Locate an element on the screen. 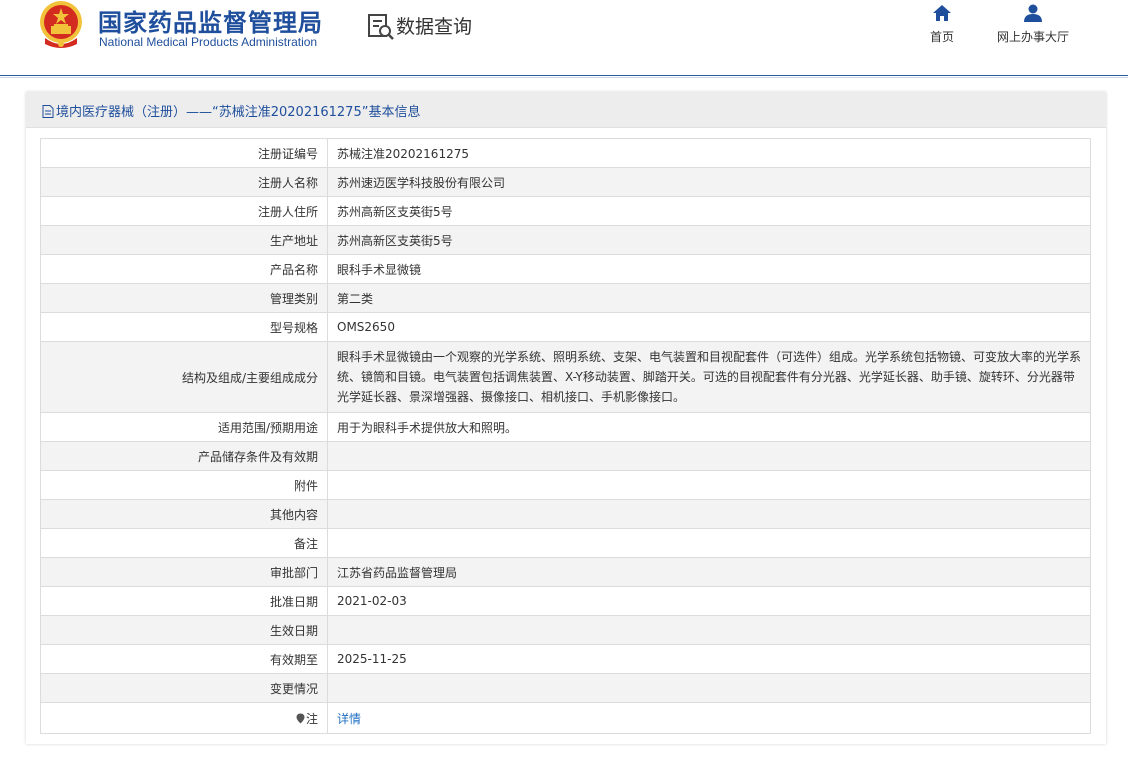 This screenshot has width=1128, height=762. table-row: 注册人名称 苏州速迈医学科技股份有限公司 is located at coordinates (565, 182).